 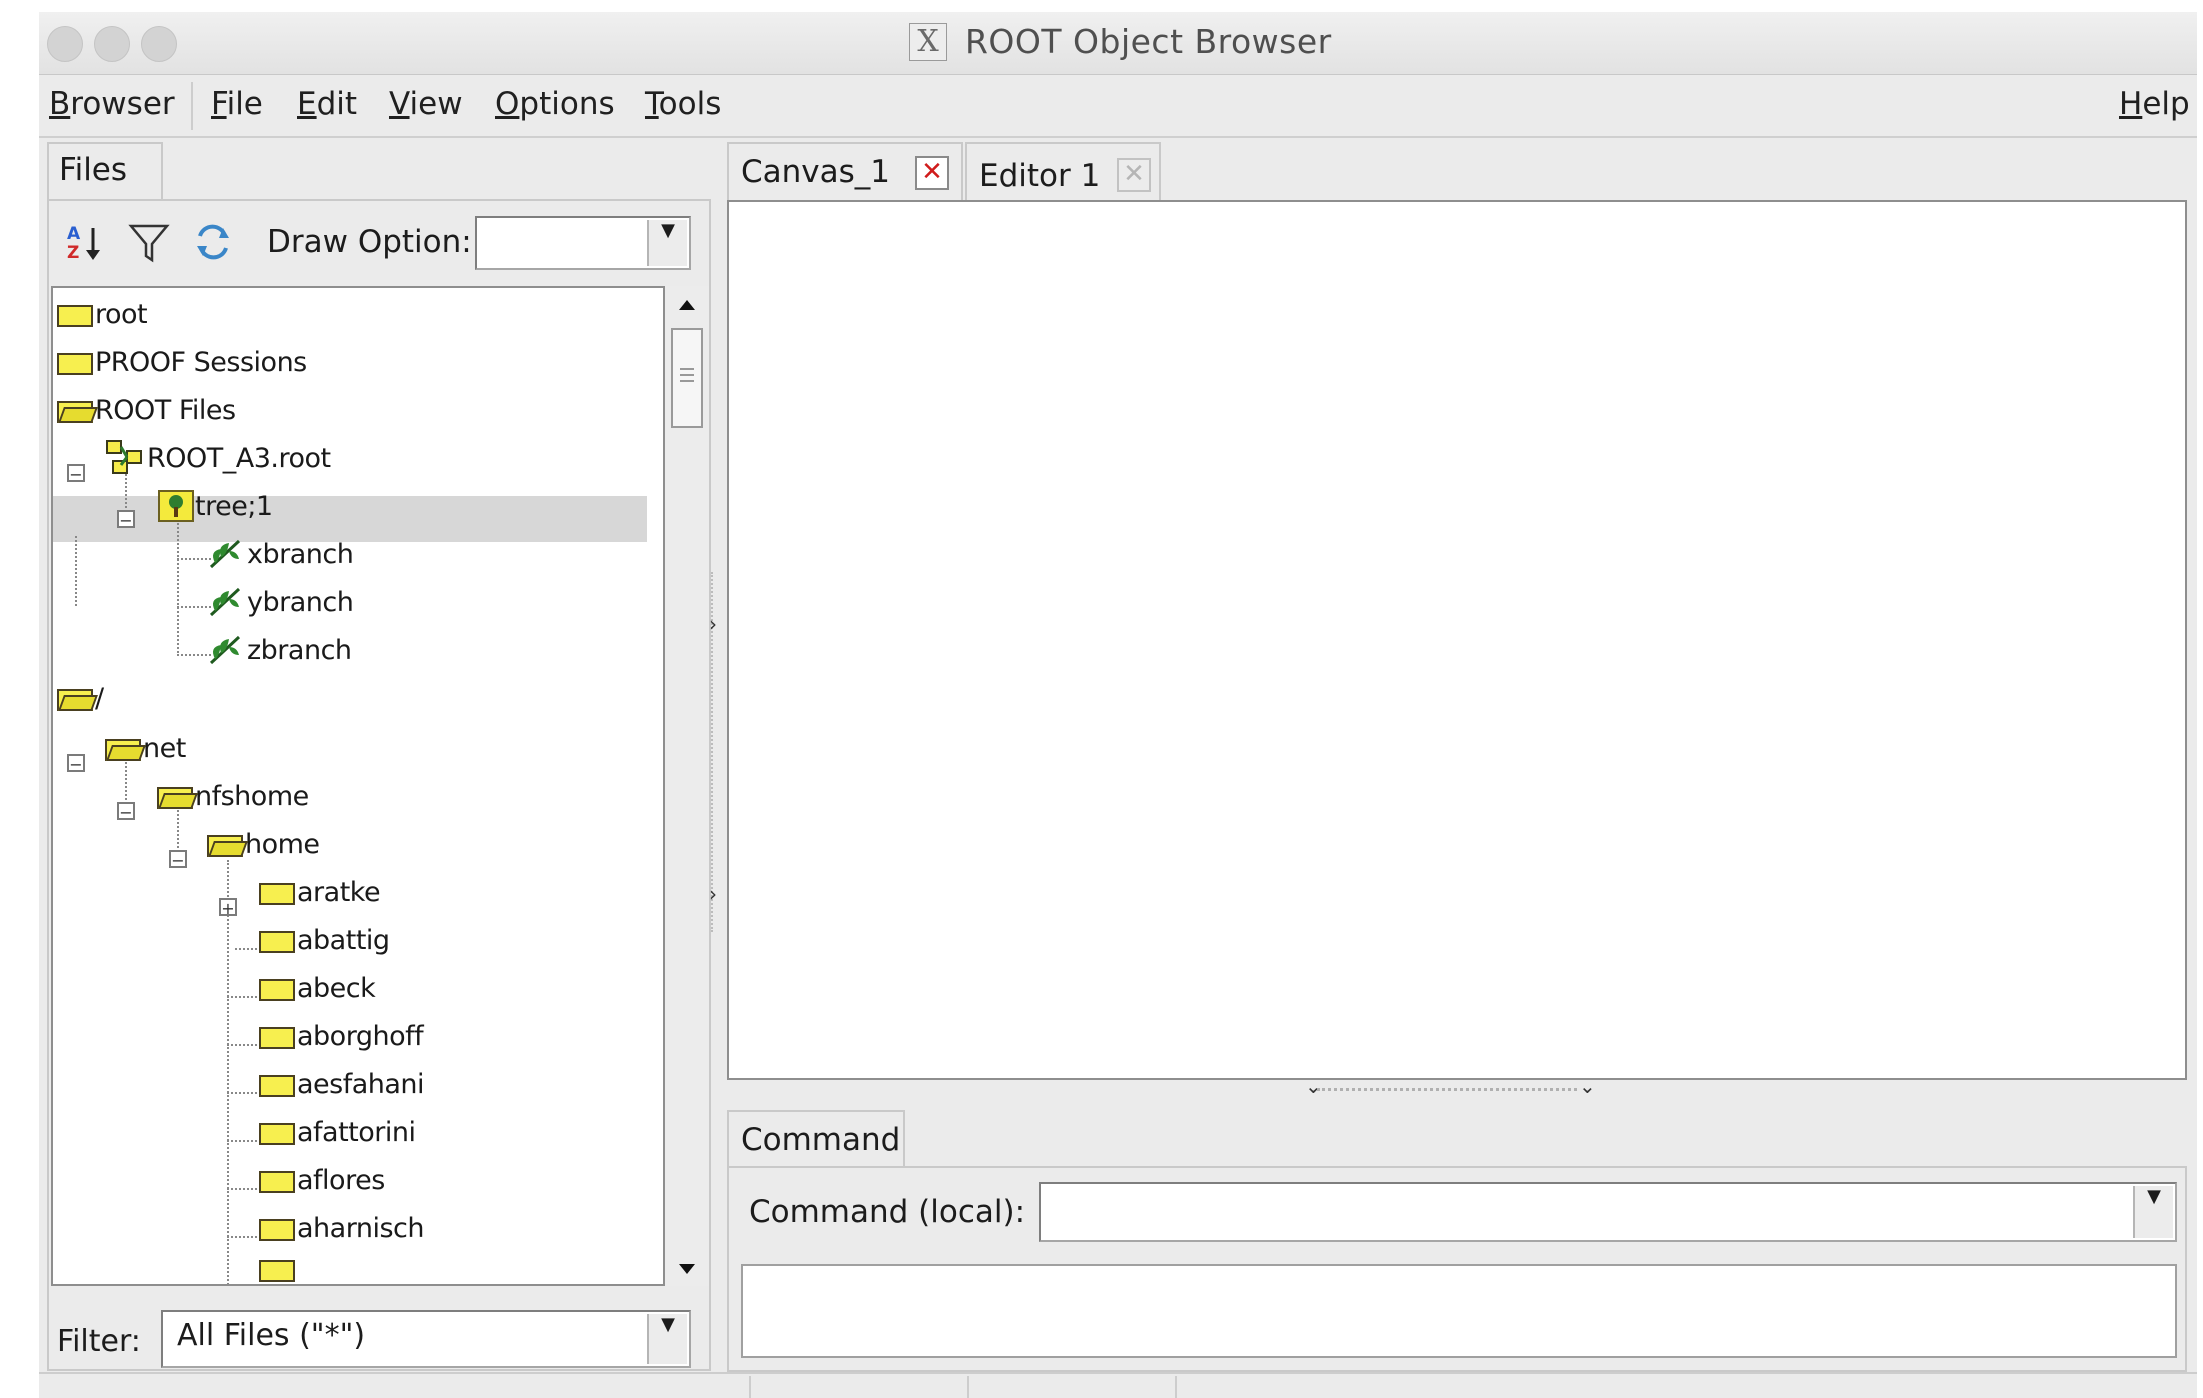 What do you see at coordinates (336, 988) in the screenshot?
I see `tree-item-label: abeck` at bounding box center [336, 988].